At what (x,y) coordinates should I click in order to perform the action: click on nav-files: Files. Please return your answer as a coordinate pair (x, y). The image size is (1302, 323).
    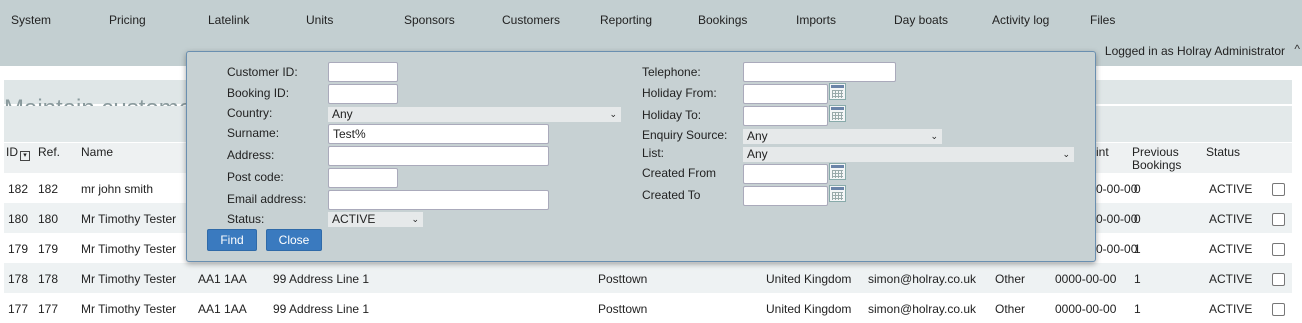
    Looking at the image, I should click on (1102, 20).